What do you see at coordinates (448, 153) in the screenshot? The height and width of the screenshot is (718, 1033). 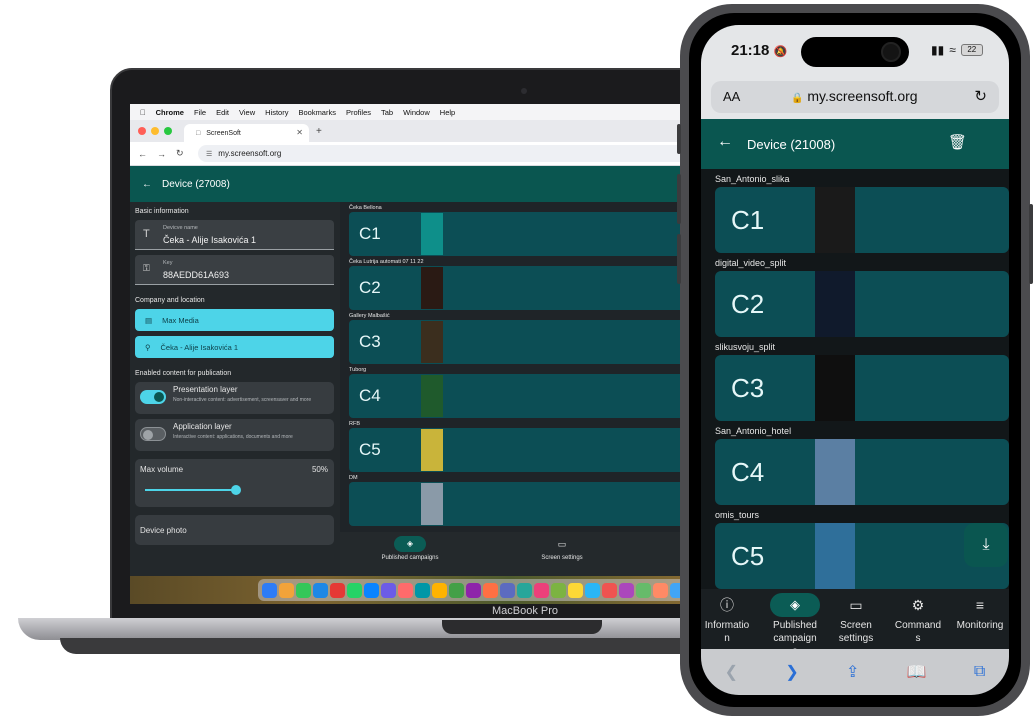 I see `address-bar: ☰ my.screensoft.org` at bounding box center [448, 153].